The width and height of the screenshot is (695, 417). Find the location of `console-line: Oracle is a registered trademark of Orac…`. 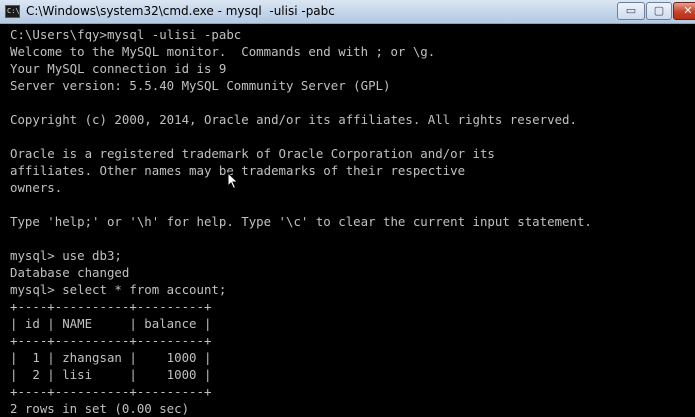

console-line: Oracle is a registered trademark of Orac… is located at coordinates (252, 153).